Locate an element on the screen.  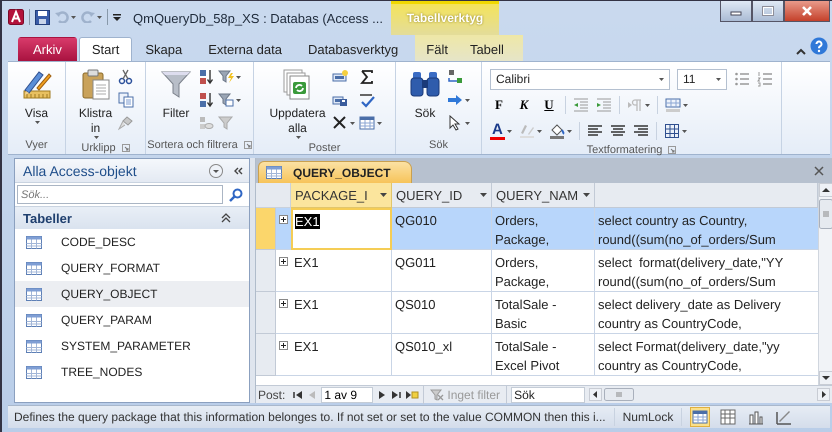
replace-icon is located at coordinates (455, 77).